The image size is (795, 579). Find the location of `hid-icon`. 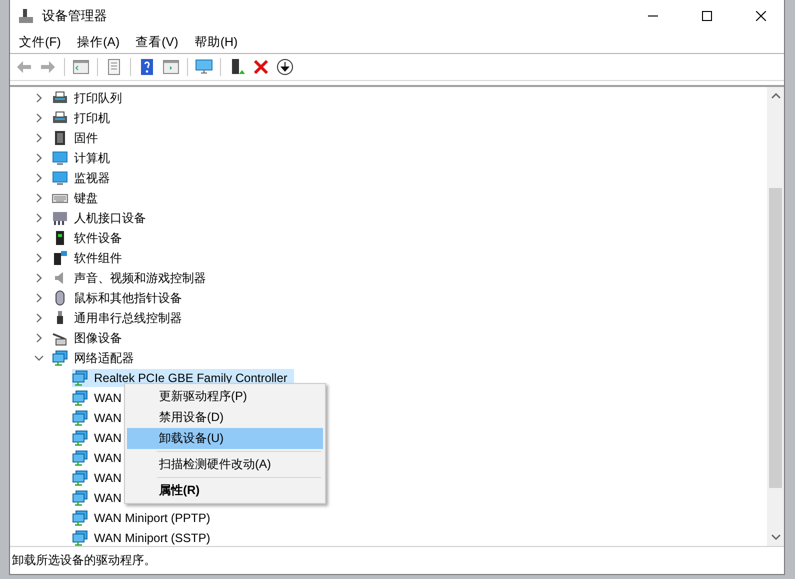

hid-icon is located at coordinates (60, 218).